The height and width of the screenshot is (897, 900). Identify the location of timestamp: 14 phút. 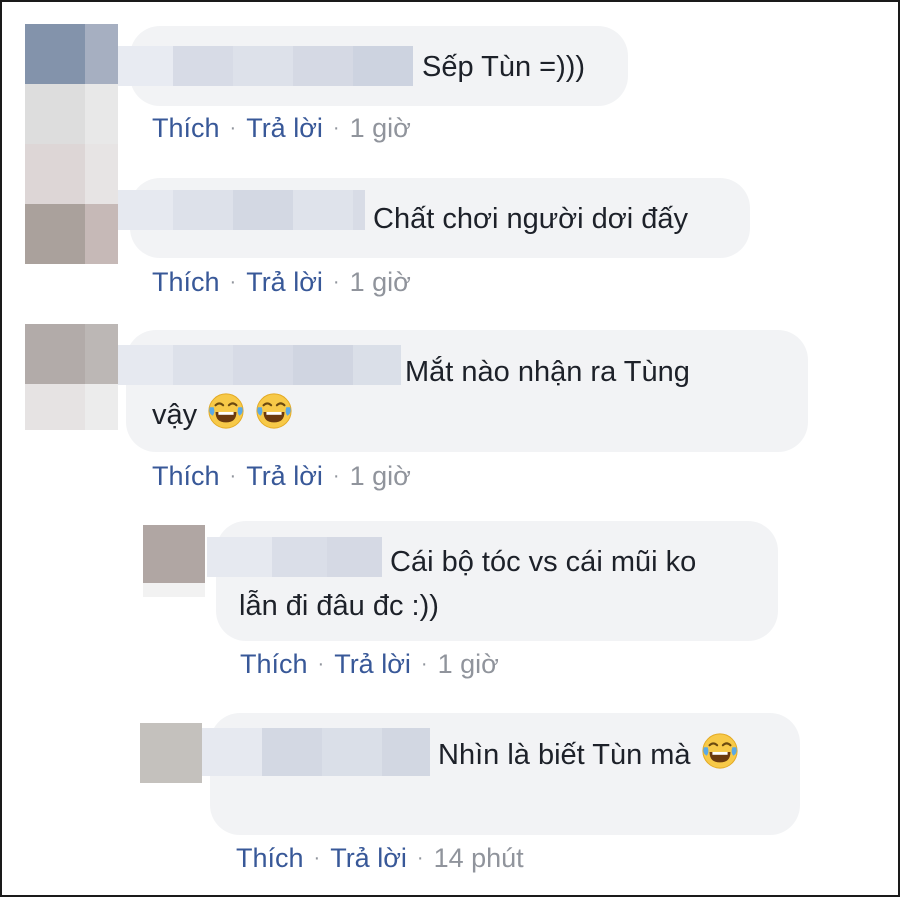
(479, 858).